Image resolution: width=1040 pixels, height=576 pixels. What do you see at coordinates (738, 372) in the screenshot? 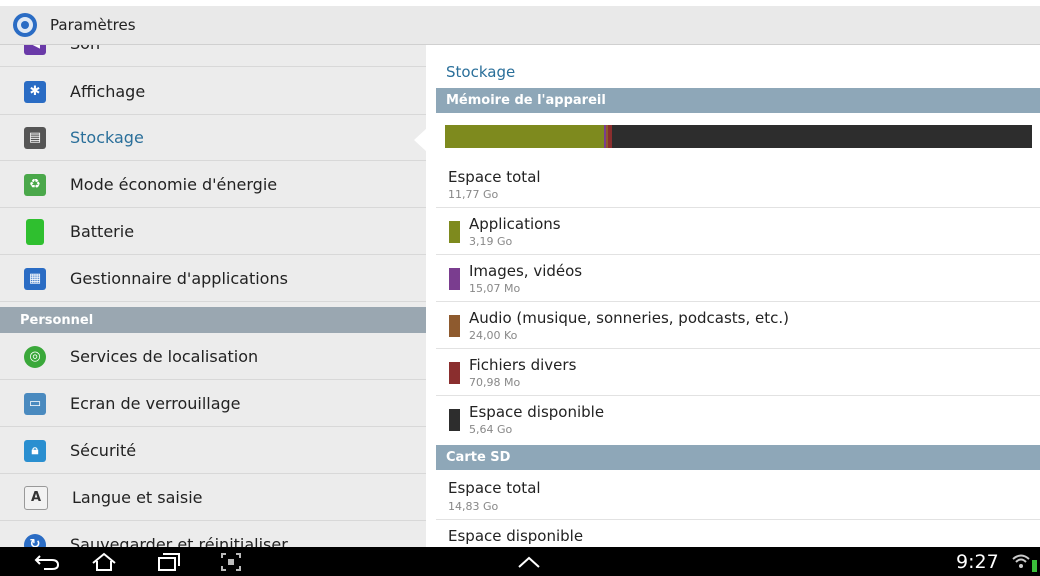
I see `category-row-fichiers: Fichiers divers 70,98 Mo` at bounding box center [738, 372].